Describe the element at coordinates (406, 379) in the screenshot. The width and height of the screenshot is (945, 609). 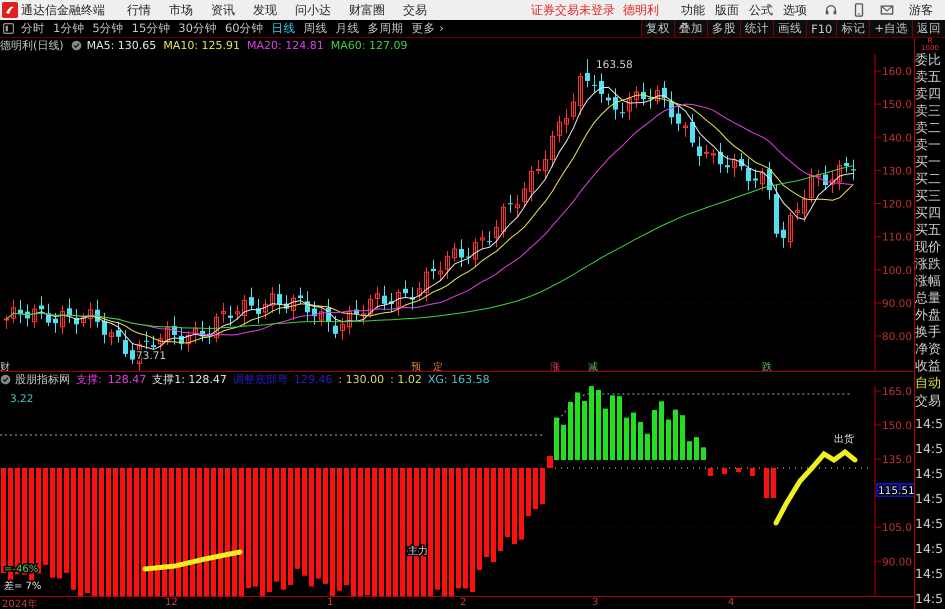
I see `indicator-readout: : 1.02` at that location.